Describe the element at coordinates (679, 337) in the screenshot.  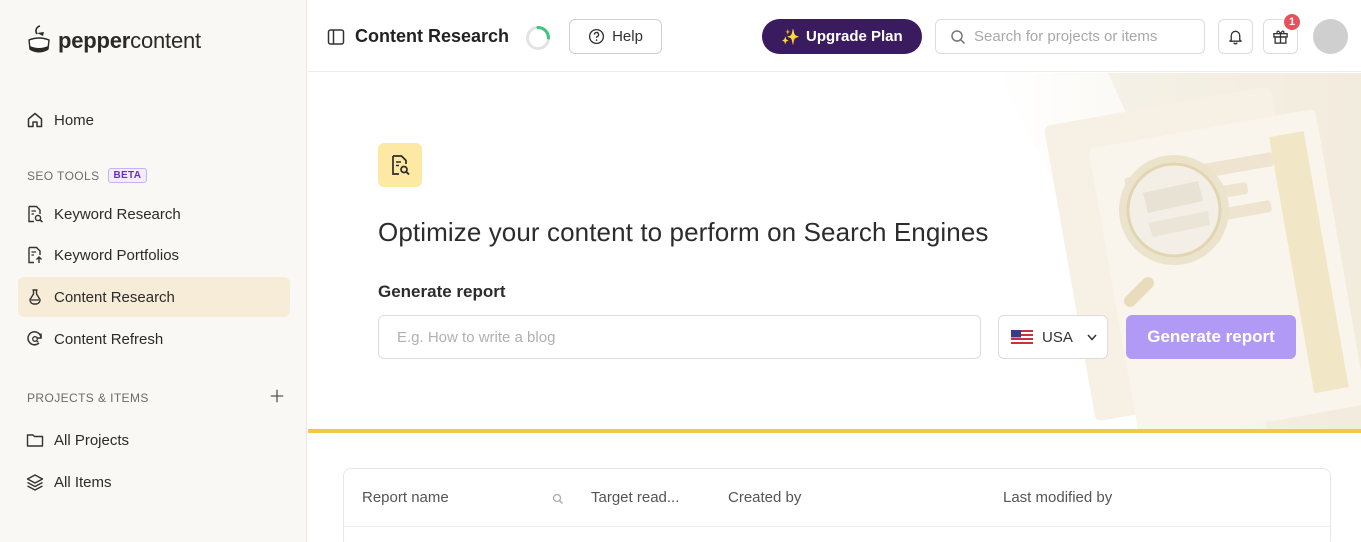
I see `topic-input` at that location.